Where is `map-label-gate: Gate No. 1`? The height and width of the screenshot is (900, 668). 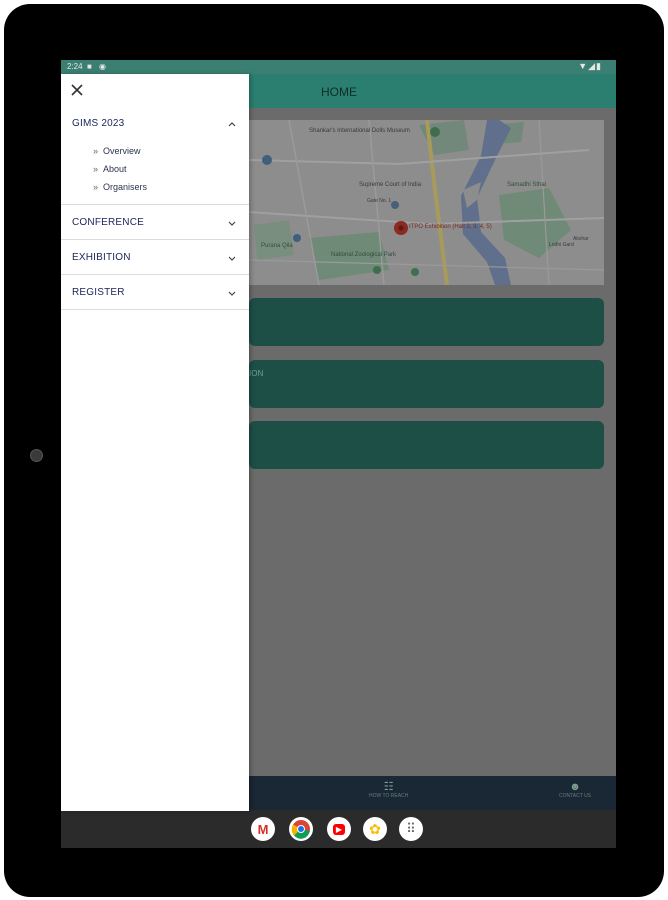
map-label-gate: Gate No. 1 is located at coordinates (379, 201).